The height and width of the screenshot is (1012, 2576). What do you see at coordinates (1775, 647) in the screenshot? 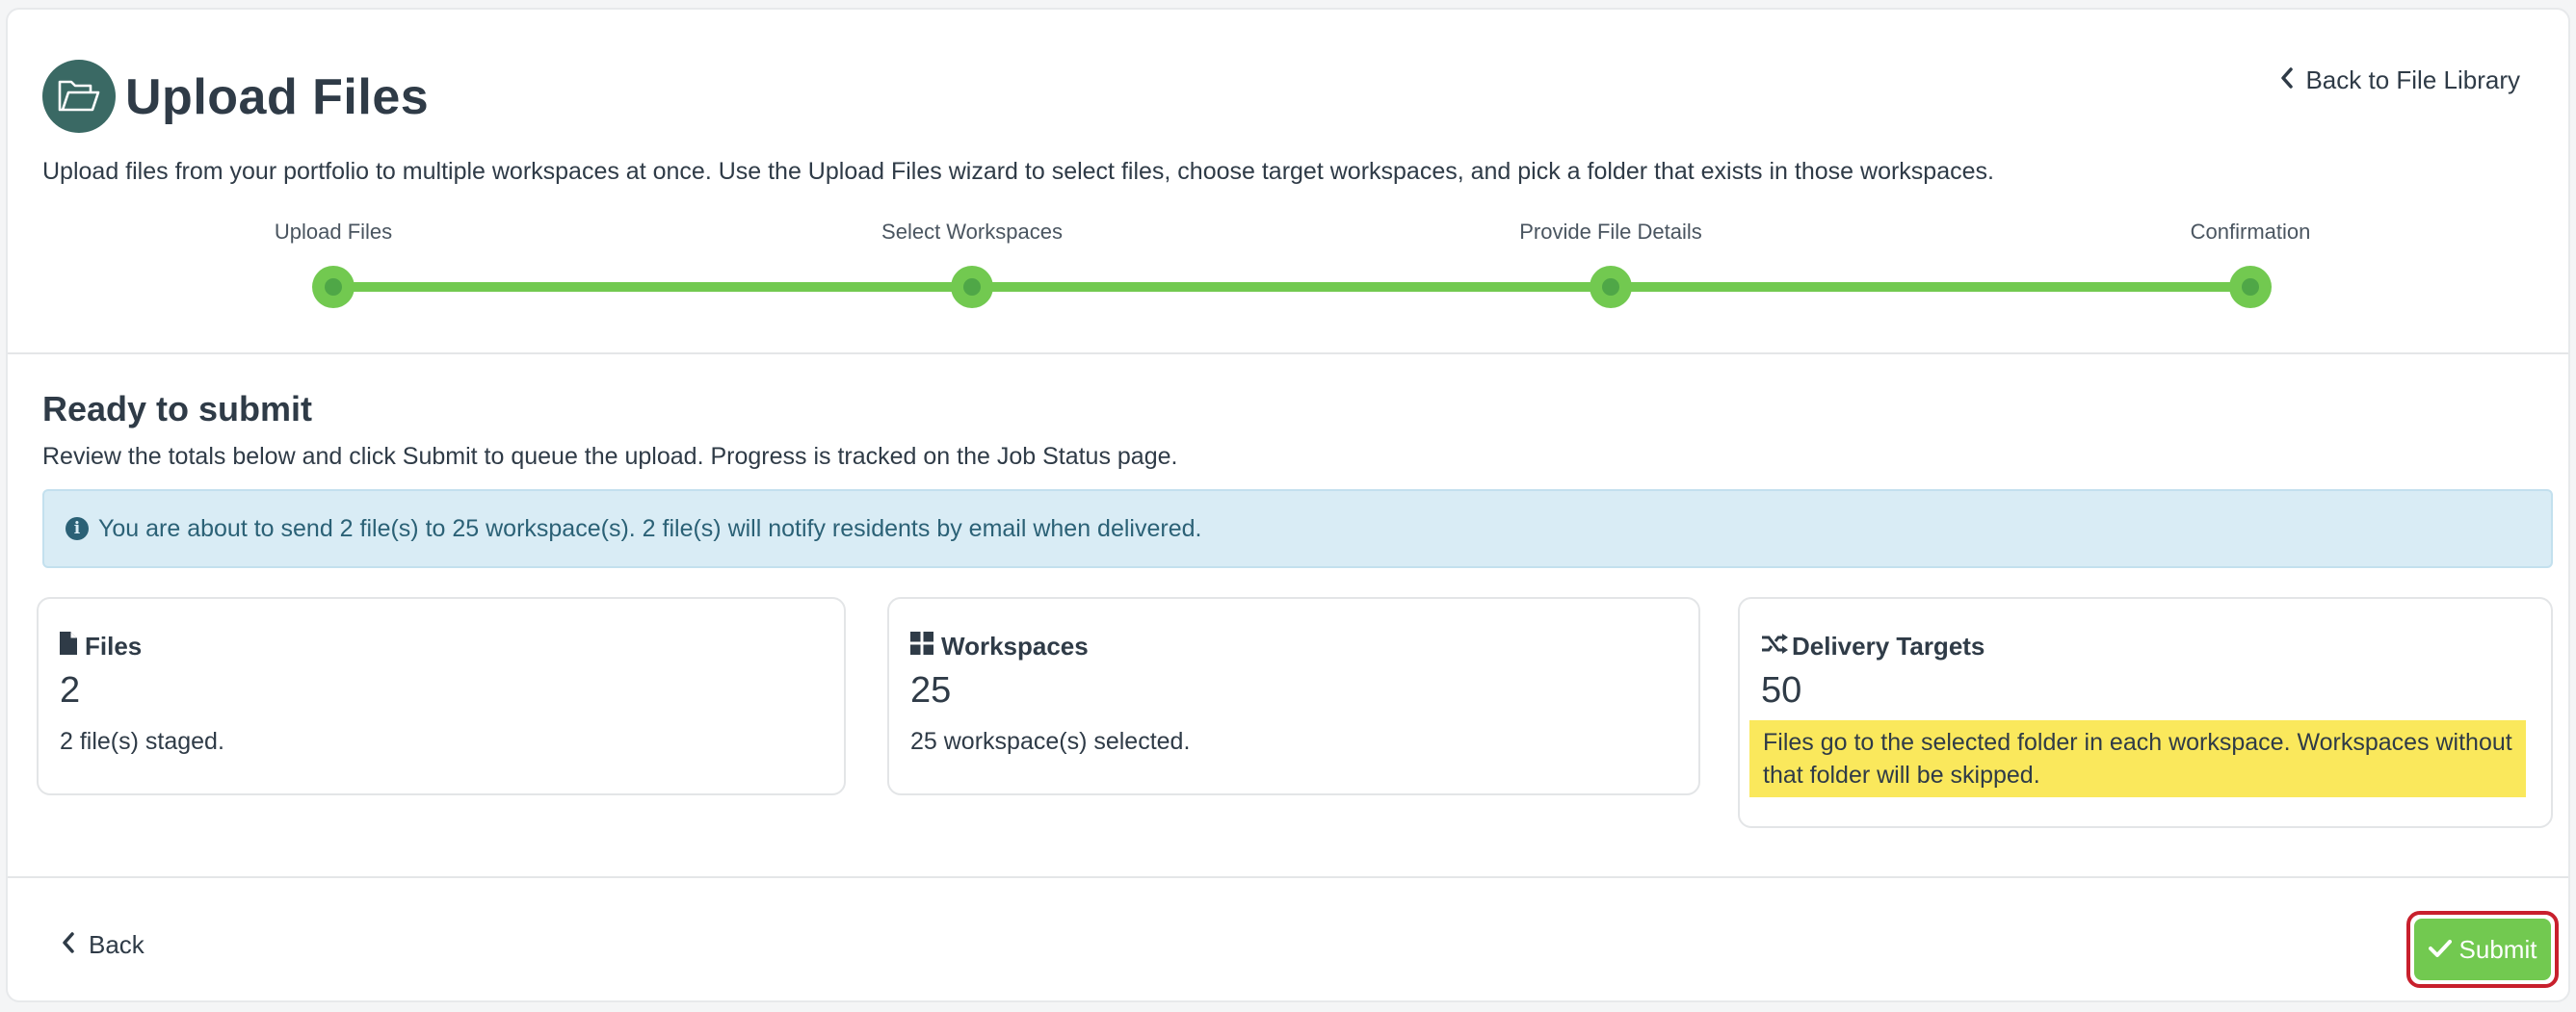
I see `shuffle-icon` at bounding box center [1775, 647].